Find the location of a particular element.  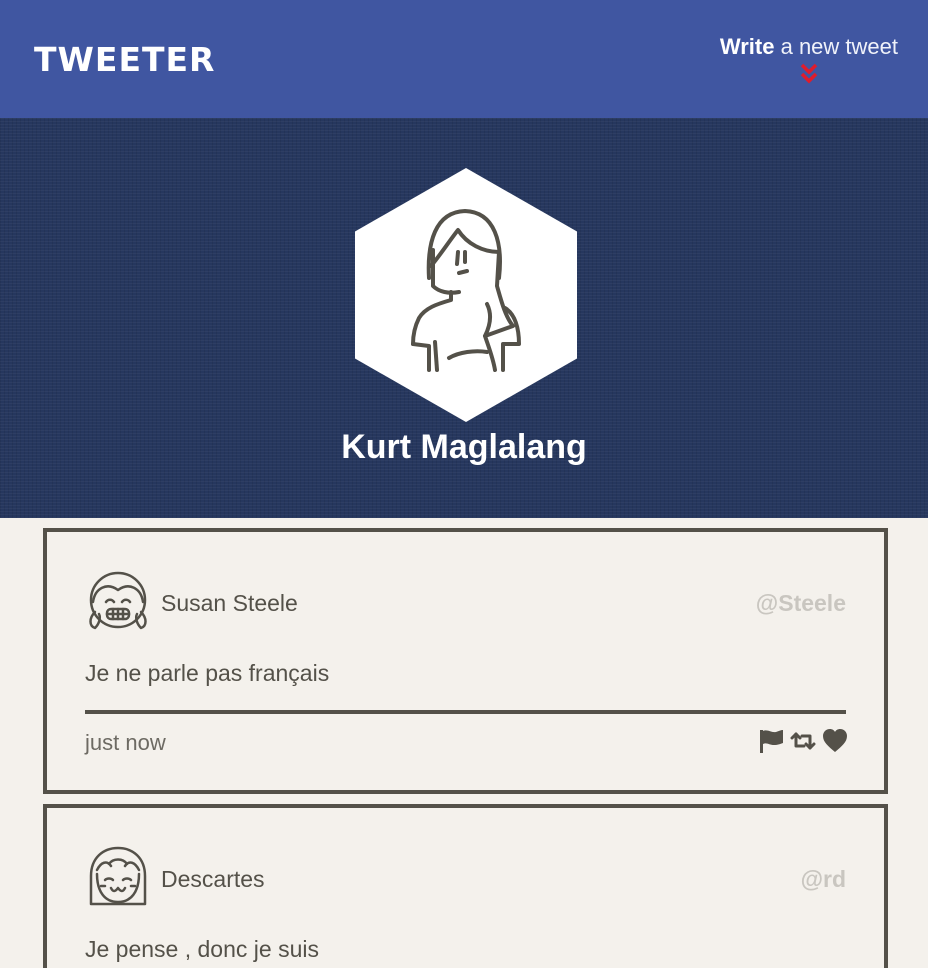

heart-icon is located at coordinates (835, 741).